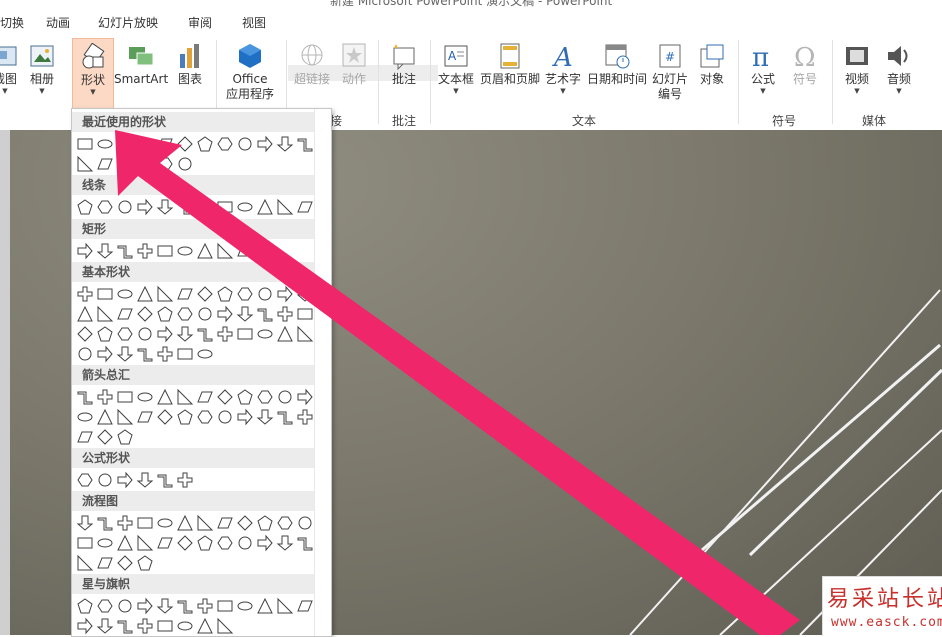 This screenshot has width=942, height=637. What do you see at coordinates (857, 74) in the screenshot?
I see `video-button: 视频 ▼` at bounding box center [857, 74].